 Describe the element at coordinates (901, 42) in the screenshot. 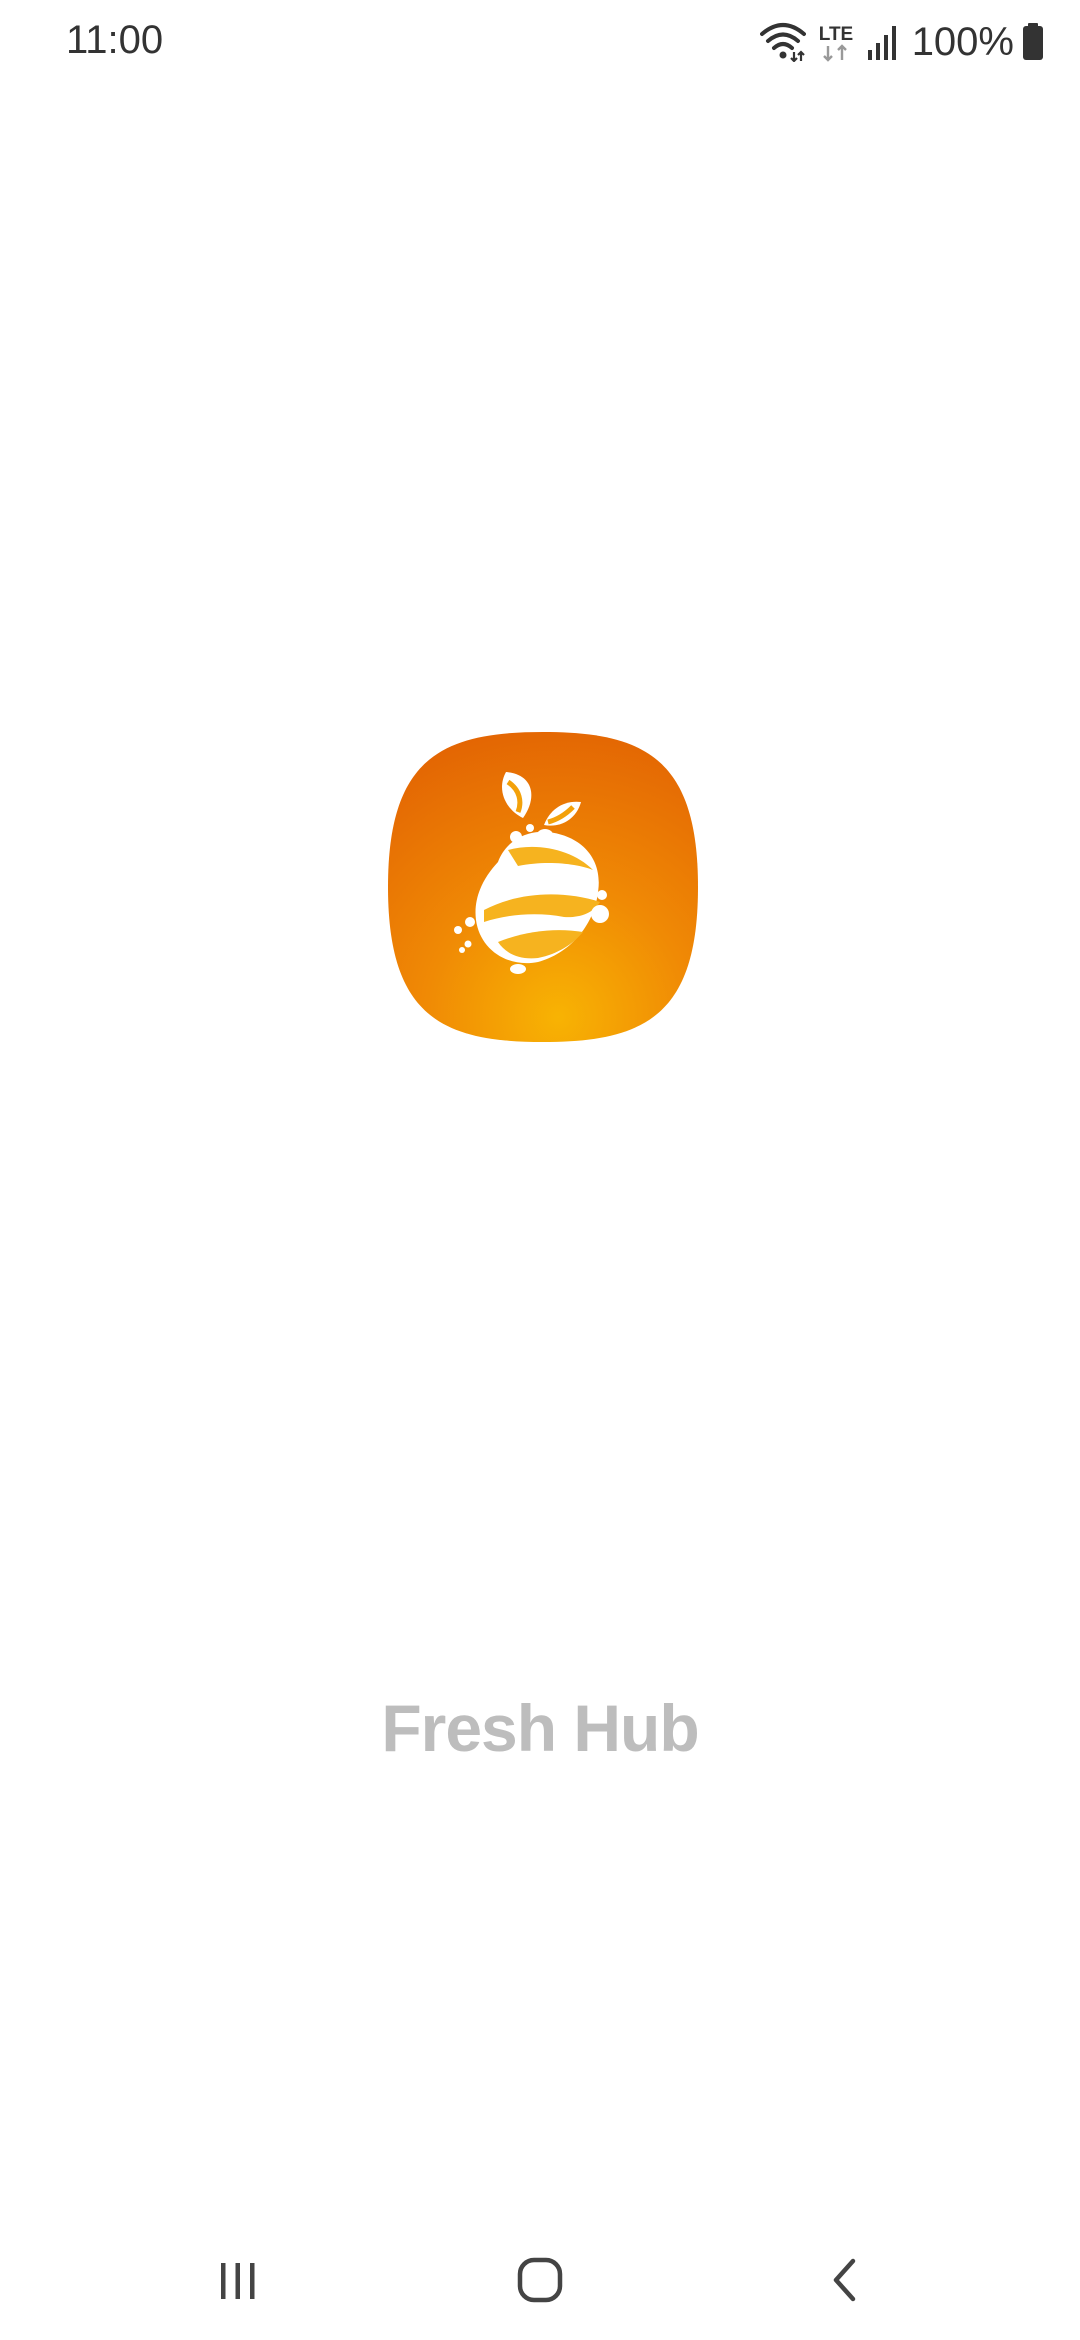

I see `status-icons: LTE 100%` at that location.